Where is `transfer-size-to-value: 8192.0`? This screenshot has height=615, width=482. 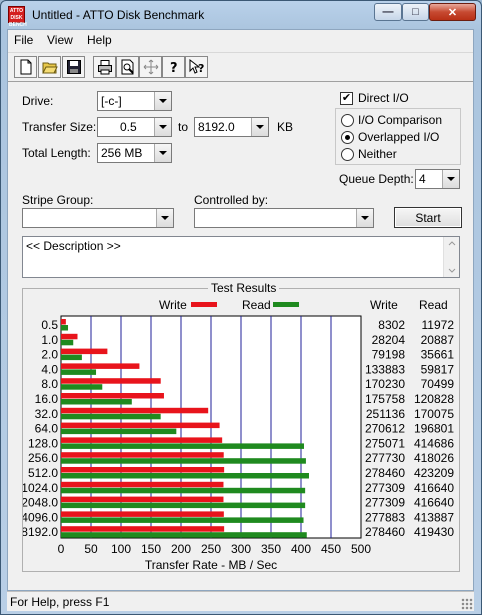 transfer-size-to-value: 8192.0 is located at coordinates (216, 127).